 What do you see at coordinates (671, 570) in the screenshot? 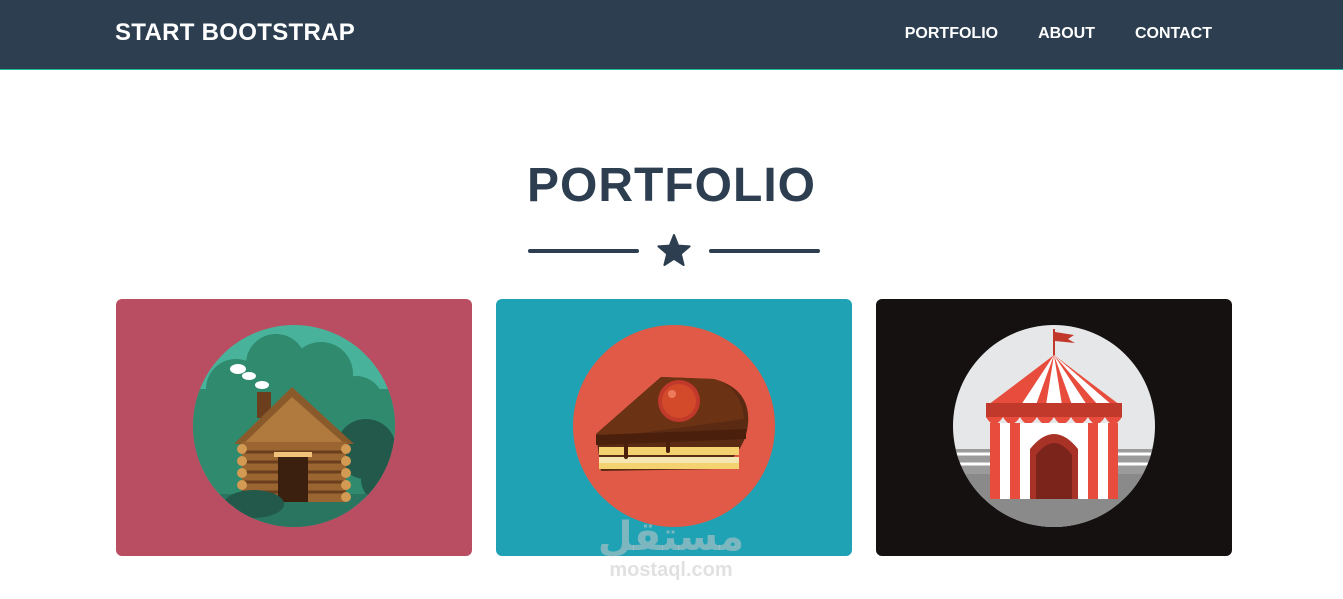
I see `watermark-latin: mostaql.com` at bounding box center [671, 570].